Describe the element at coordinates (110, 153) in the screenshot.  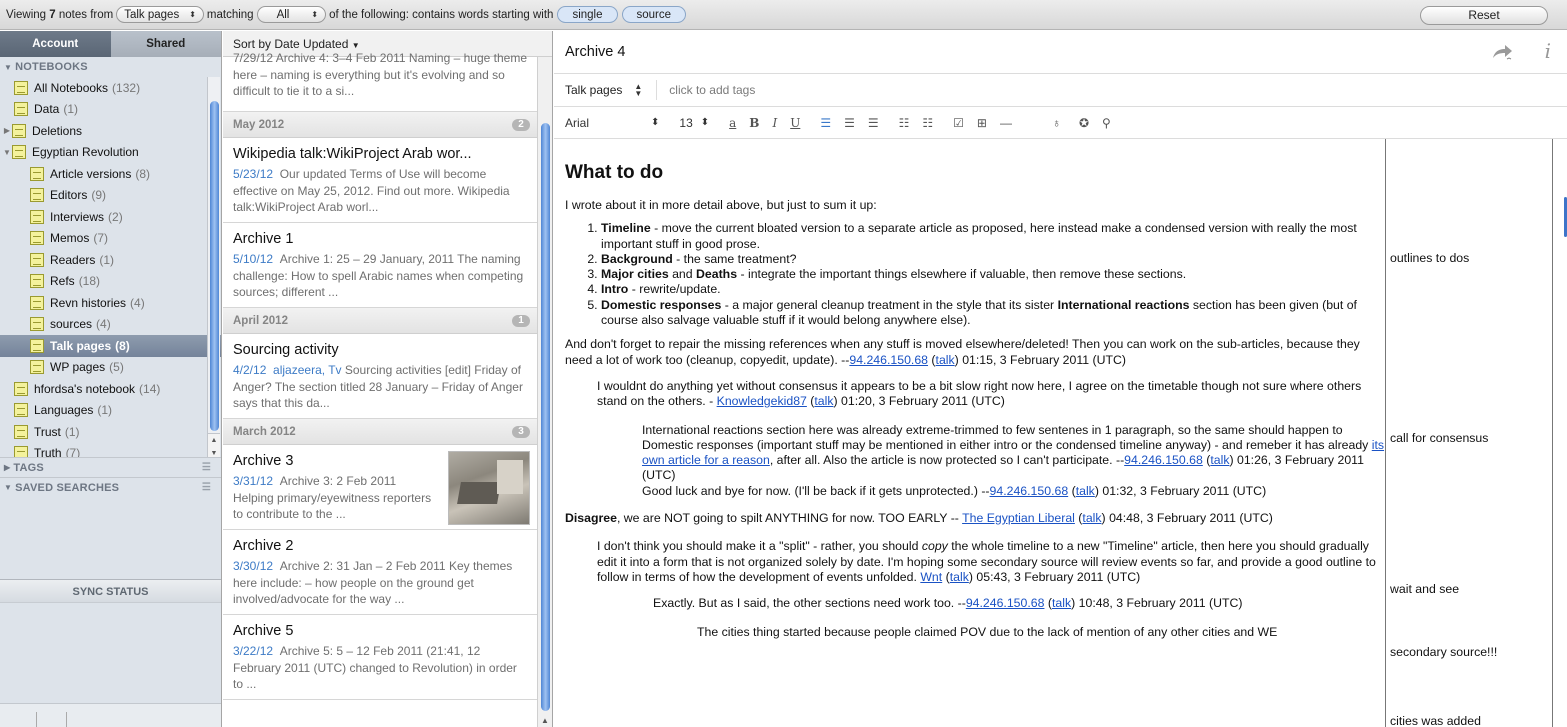
I see `notebook-stack: ▼ Egyptian Revolution` at that location.